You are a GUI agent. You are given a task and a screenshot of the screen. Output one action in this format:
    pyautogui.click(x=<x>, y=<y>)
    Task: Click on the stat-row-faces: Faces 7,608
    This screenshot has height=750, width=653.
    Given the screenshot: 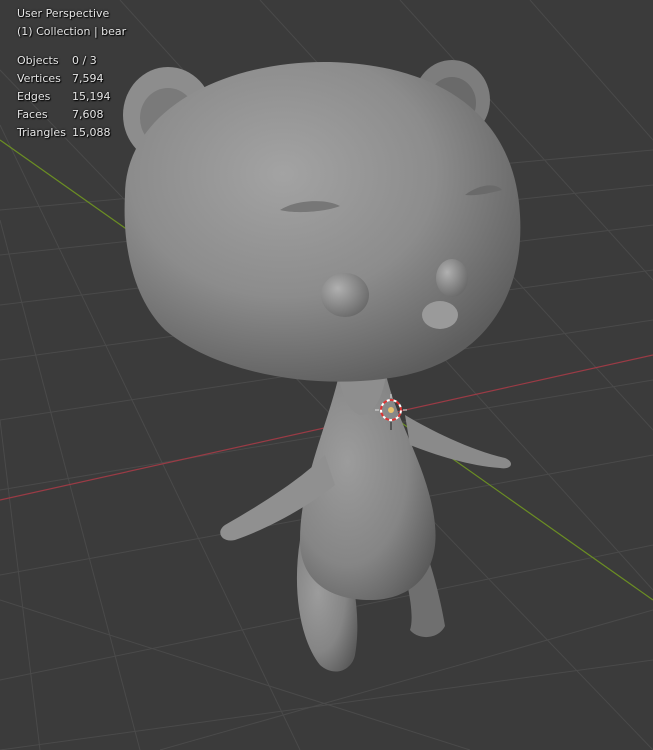 What is the action you would take?
    pyautogui.click(x=64, y=115)
    